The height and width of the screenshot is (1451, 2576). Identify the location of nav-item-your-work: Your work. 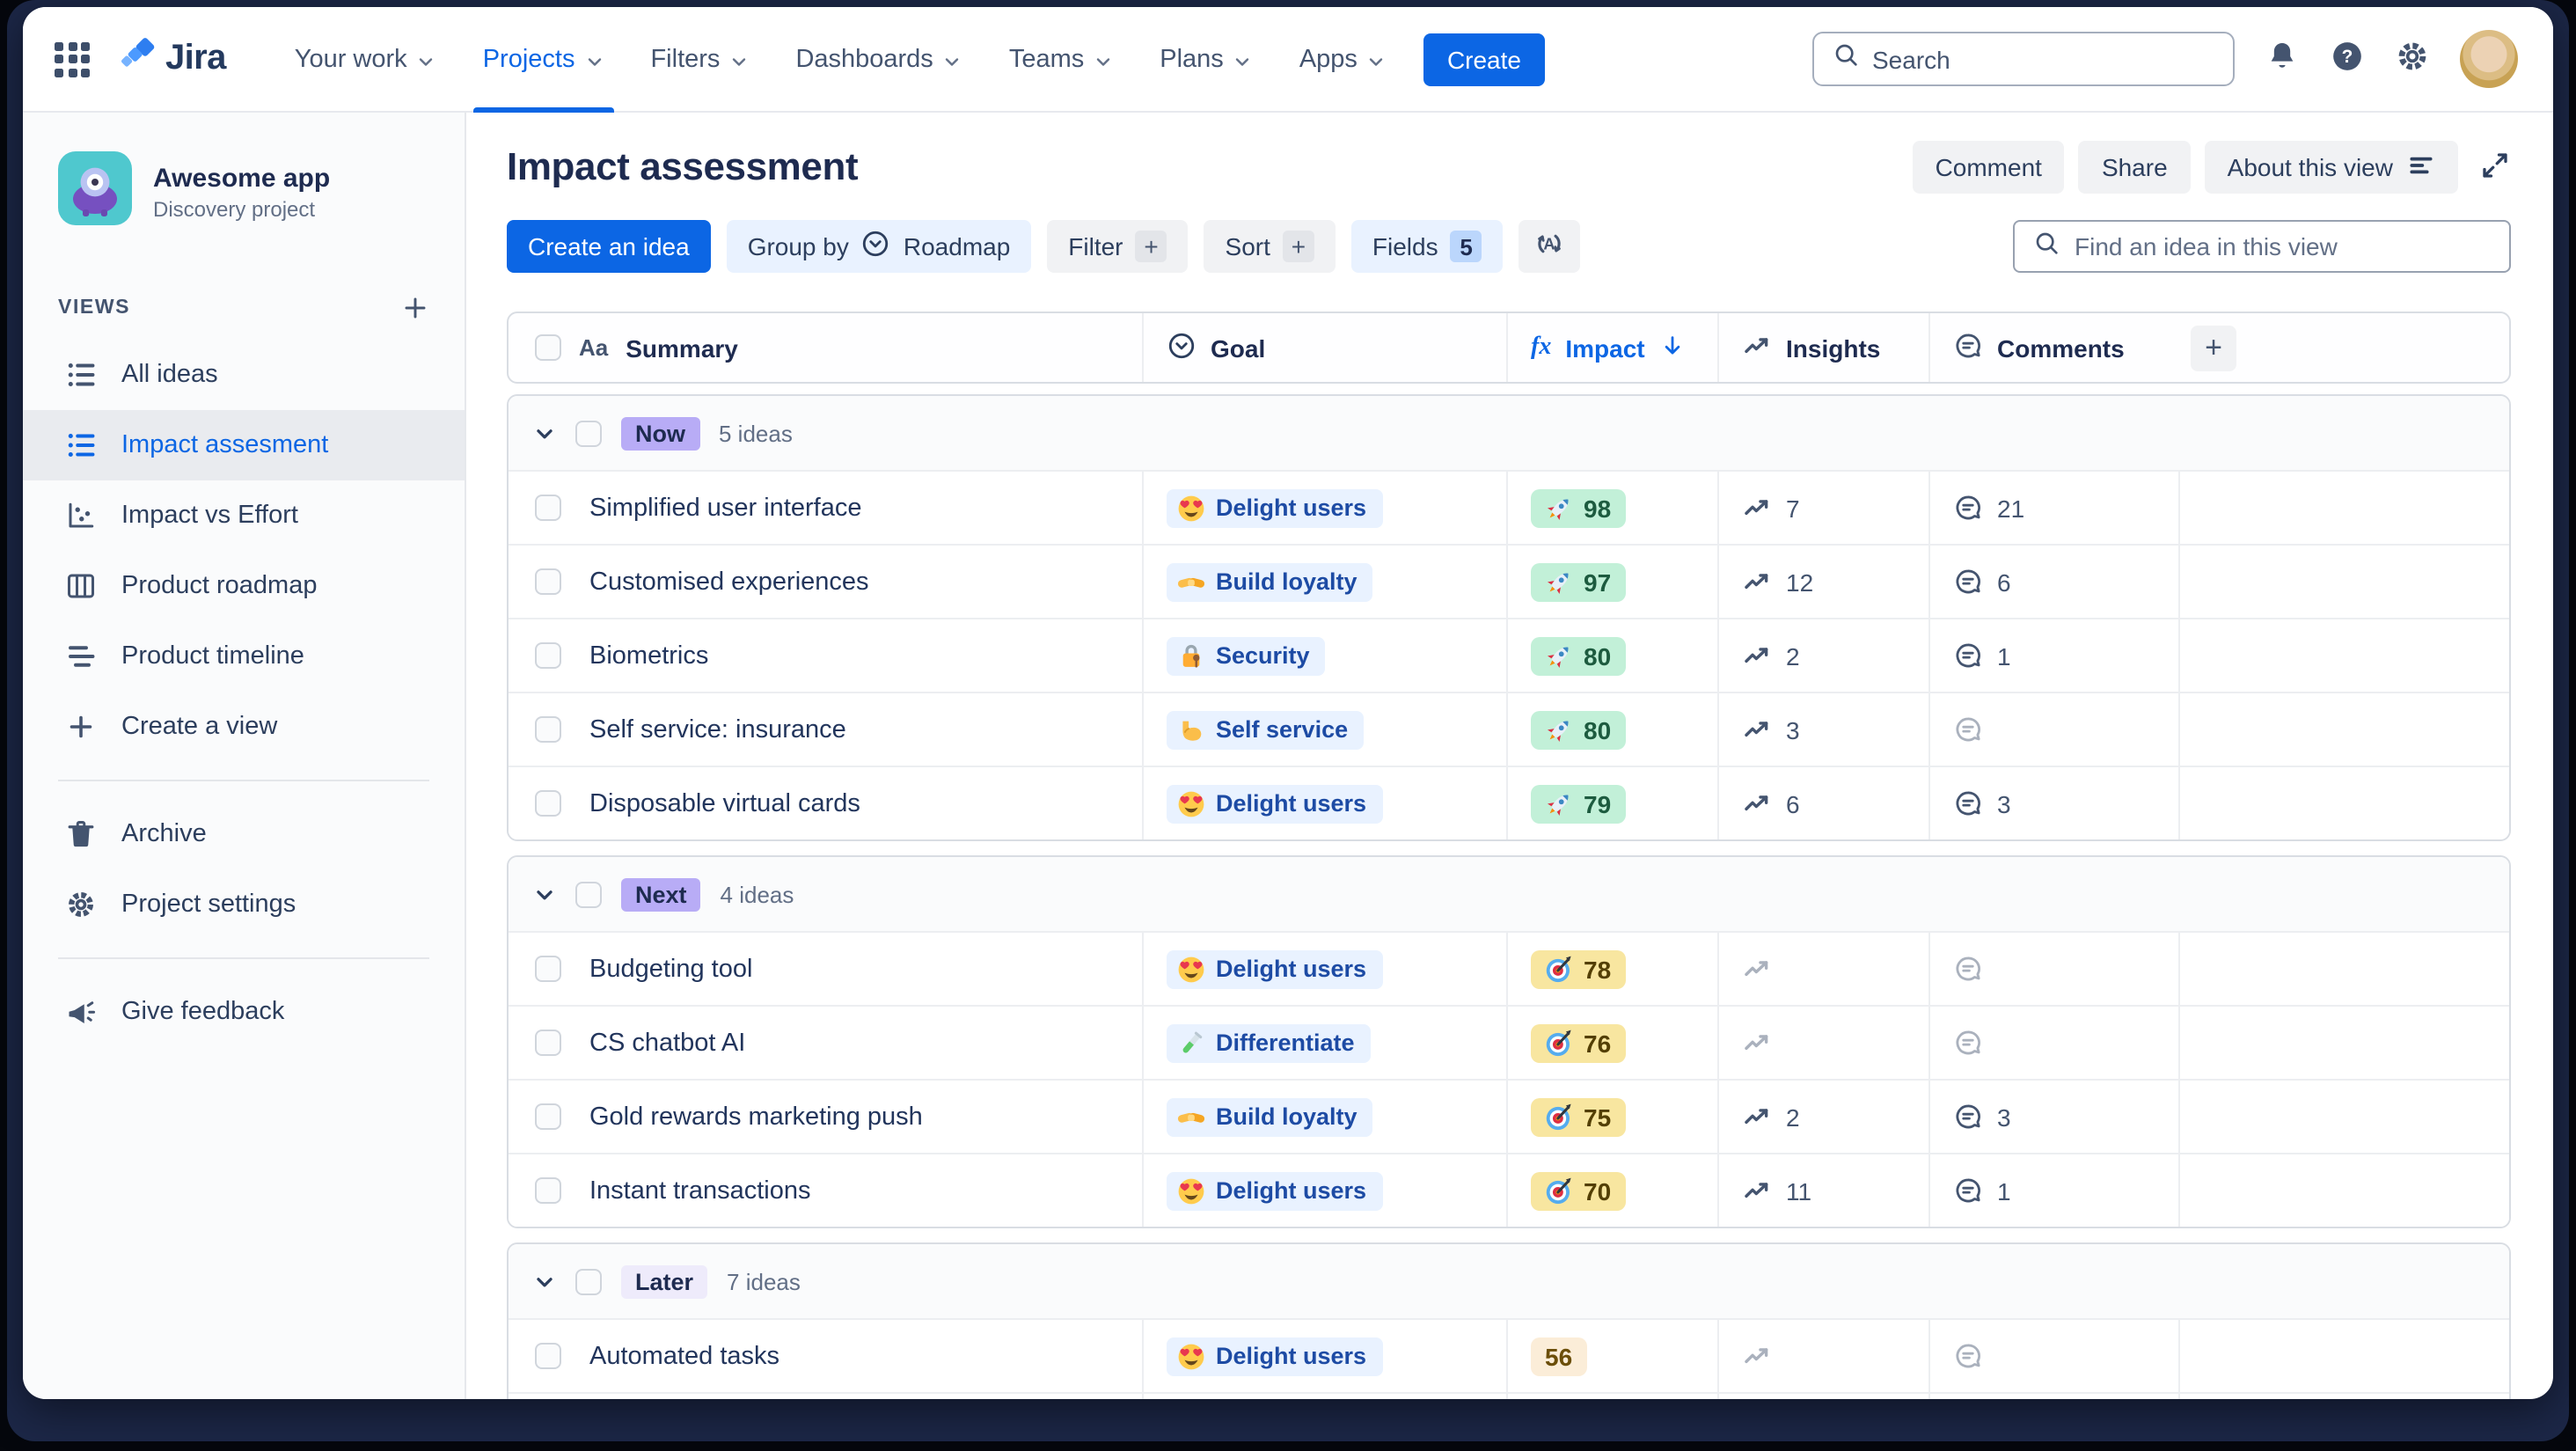
(366, 59).